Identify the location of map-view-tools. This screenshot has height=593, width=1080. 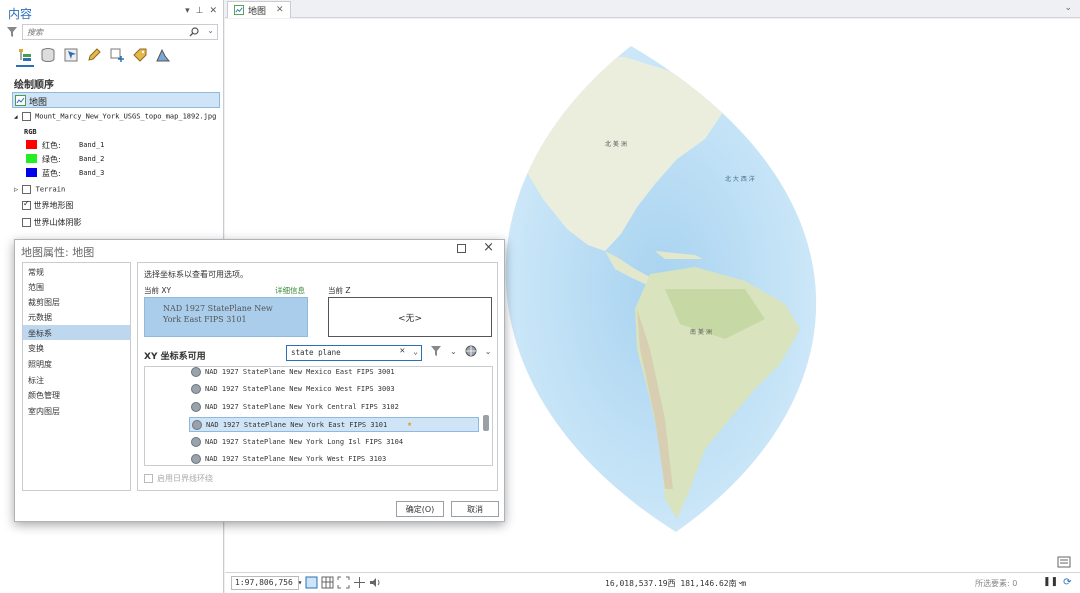
(343, 582).